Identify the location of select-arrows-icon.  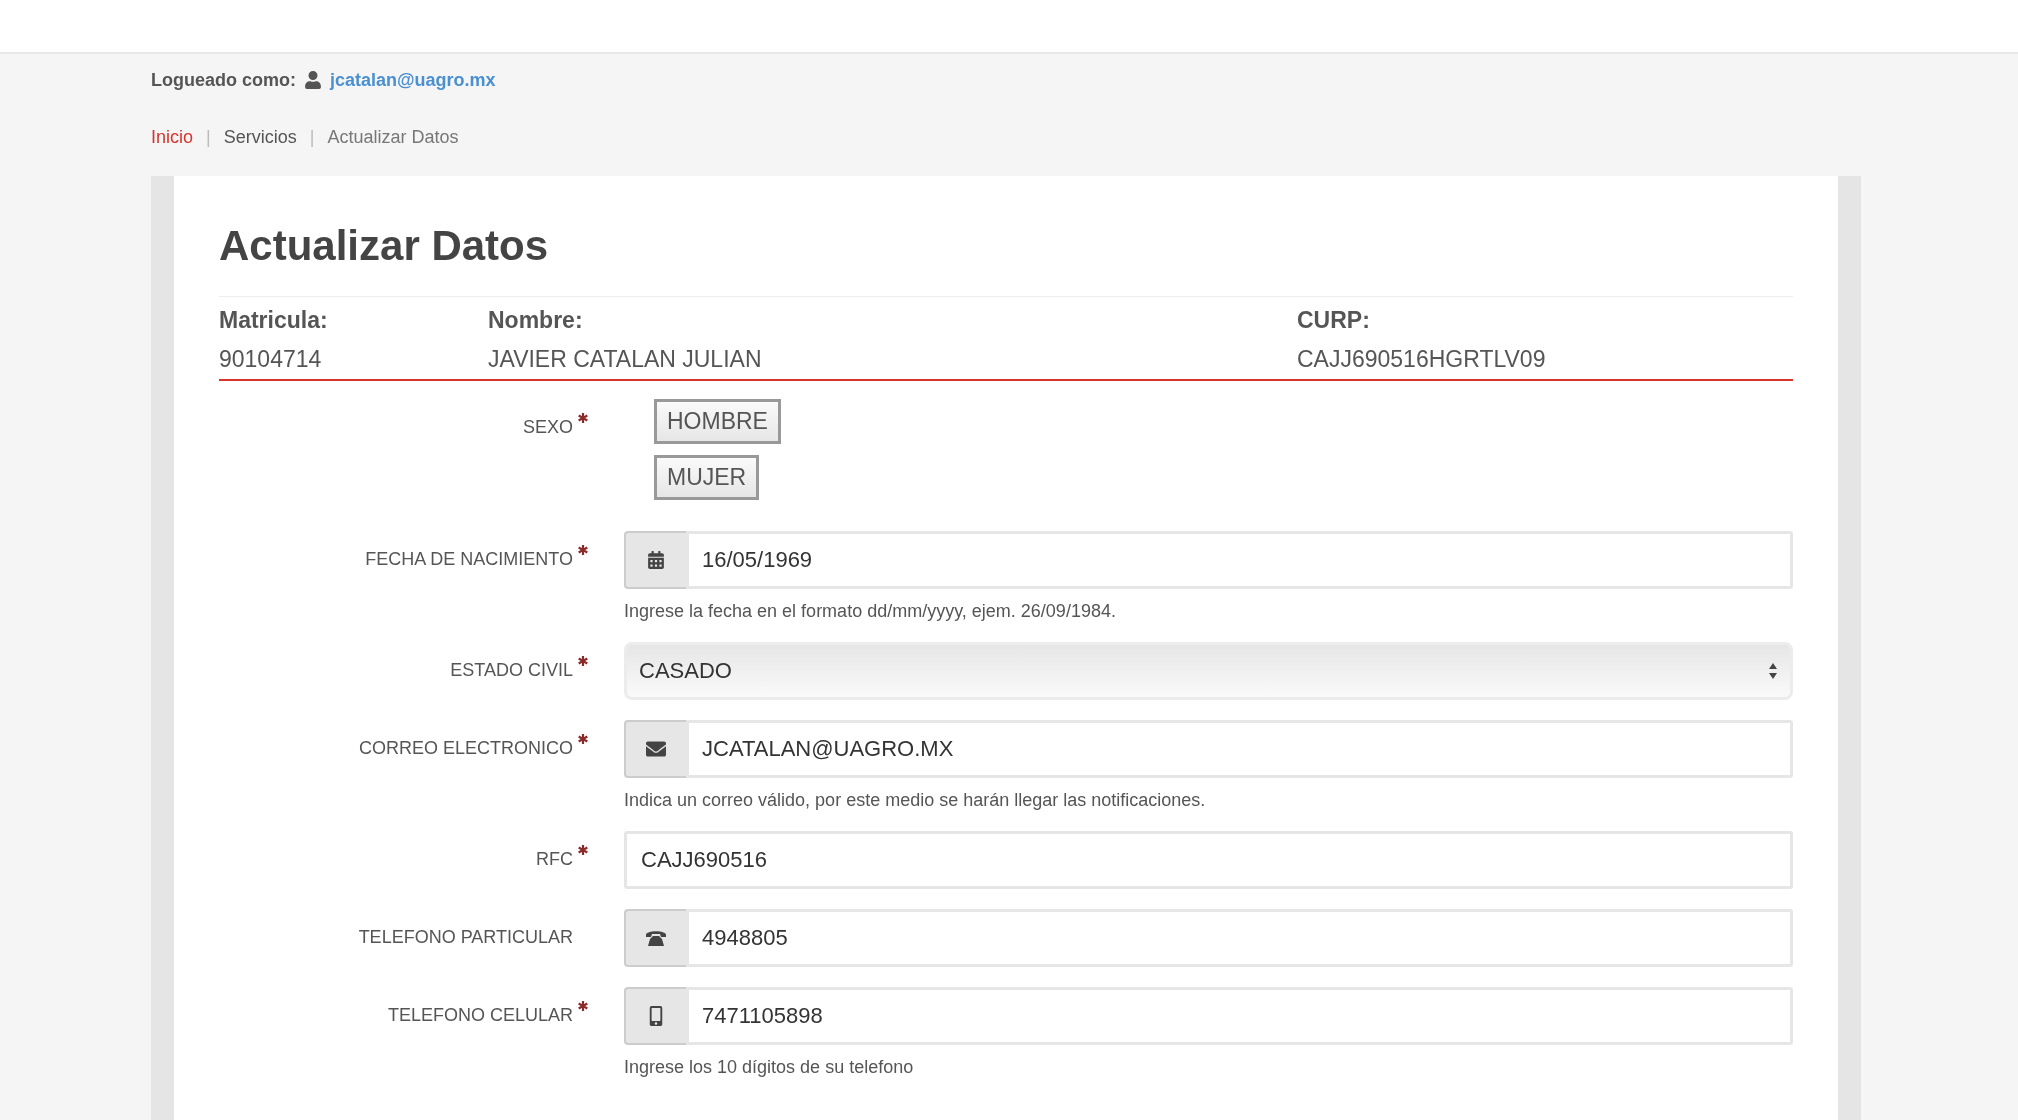
(1773, 671).